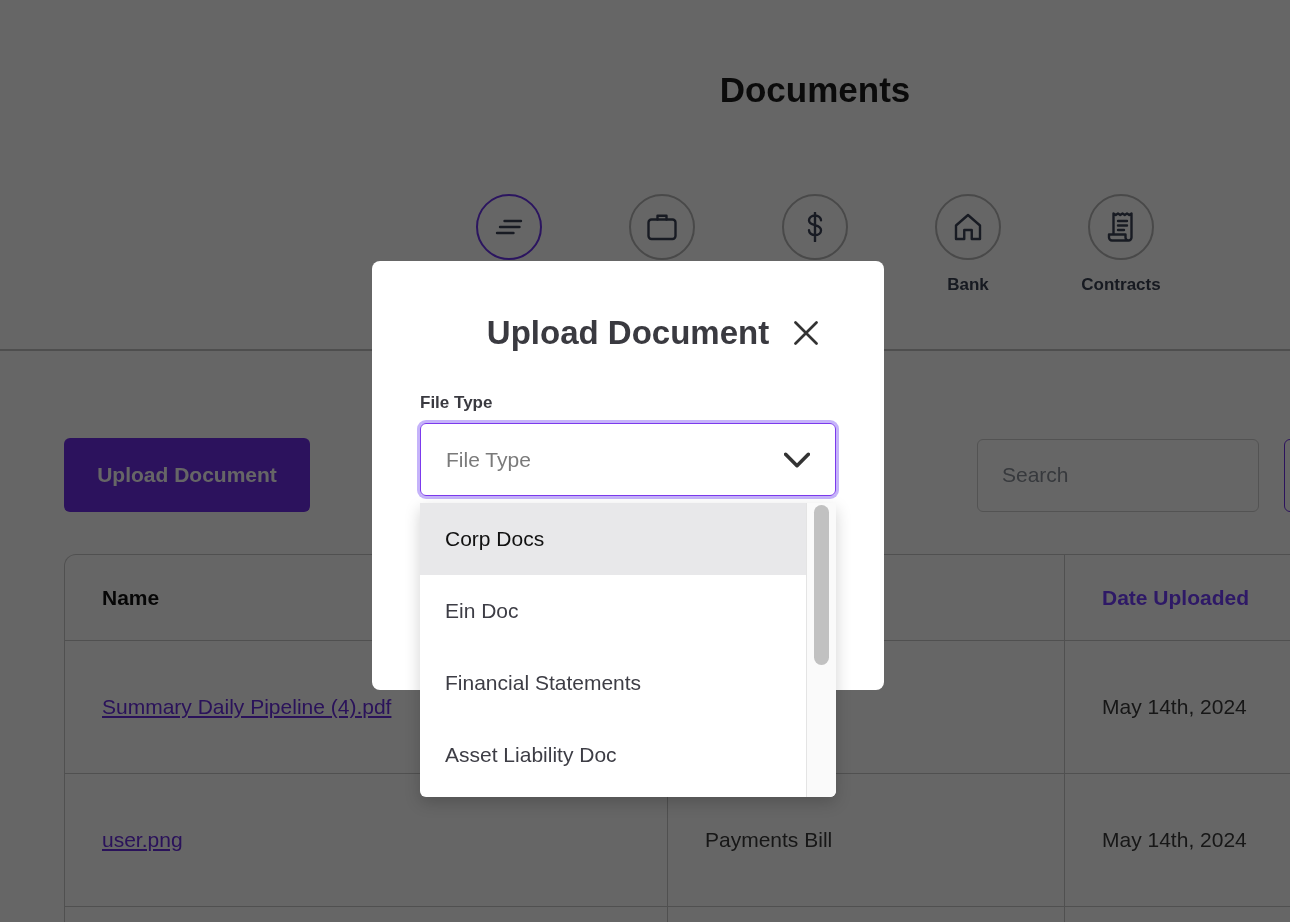  Describe the element at coordinates (1121, 285) in the screenshot. I see `category-label: Contracts` at that location.